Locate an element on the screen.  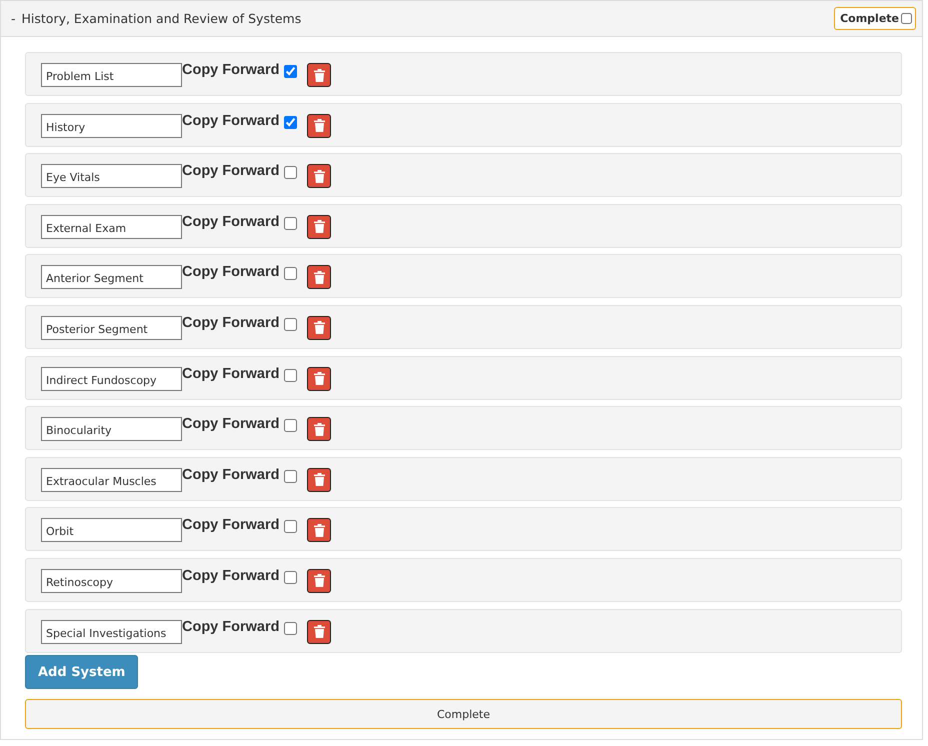
system-name-field: Special Investigations is located at coordinates (111, 632).